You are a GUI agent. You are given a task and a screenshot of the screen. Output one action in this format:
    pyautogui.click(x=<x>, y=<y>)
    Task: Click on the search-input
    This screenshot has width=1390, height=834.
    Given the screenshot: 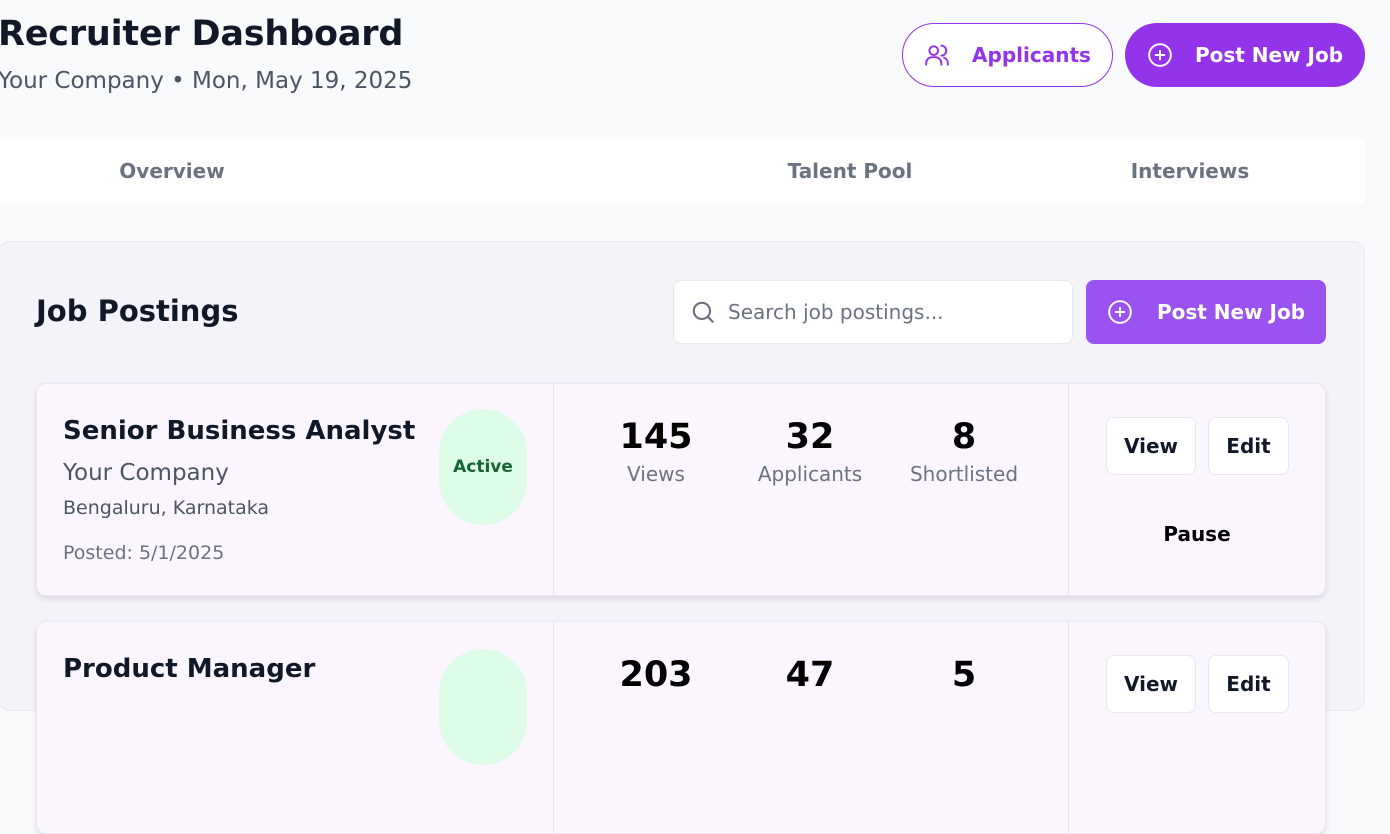 What is the action you would take?
    pyautogui.click(x=899, y=312)
    